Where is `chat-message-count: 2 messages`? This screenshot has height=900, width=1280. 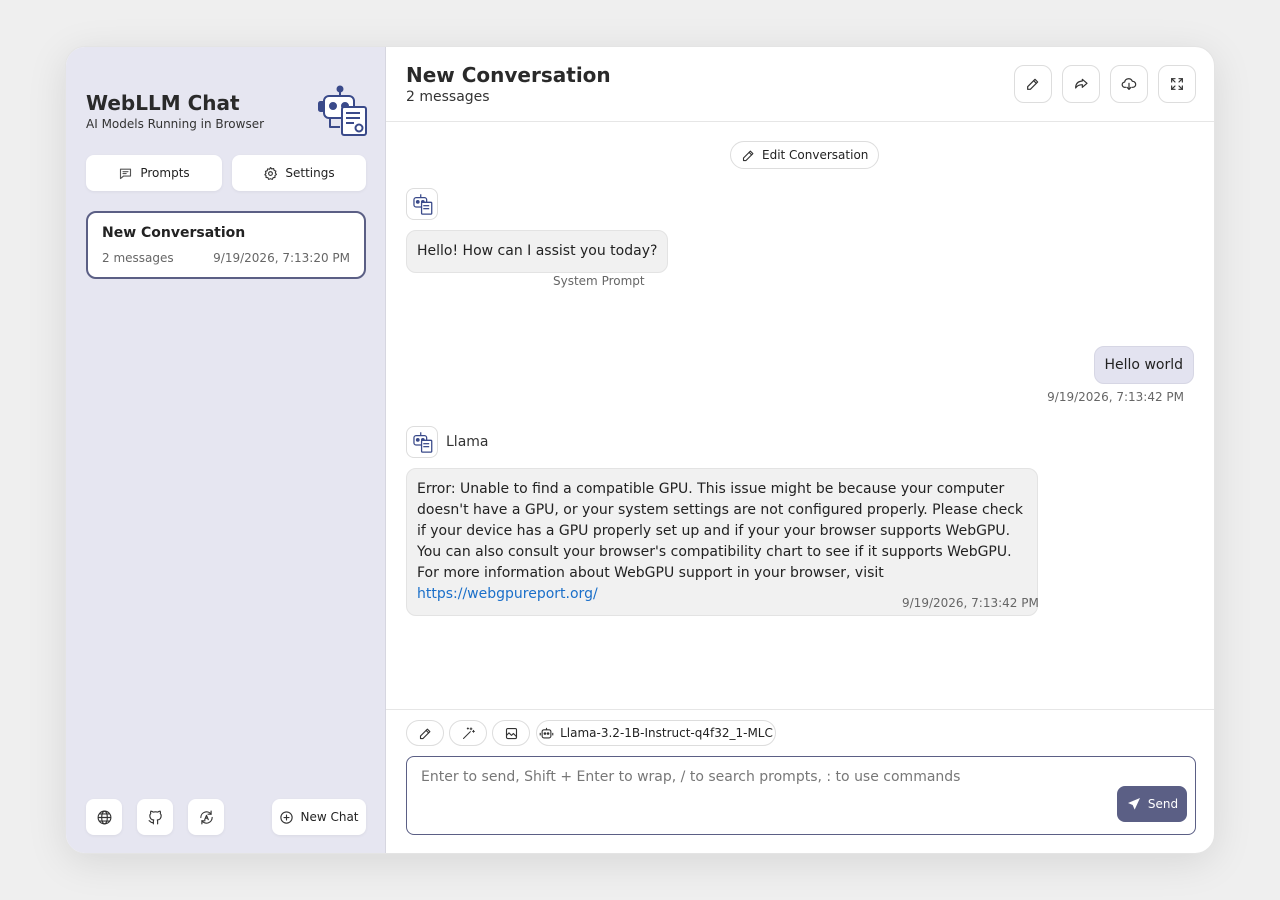 chat-message-count: 2 messages is located at coordinates (448, 97).